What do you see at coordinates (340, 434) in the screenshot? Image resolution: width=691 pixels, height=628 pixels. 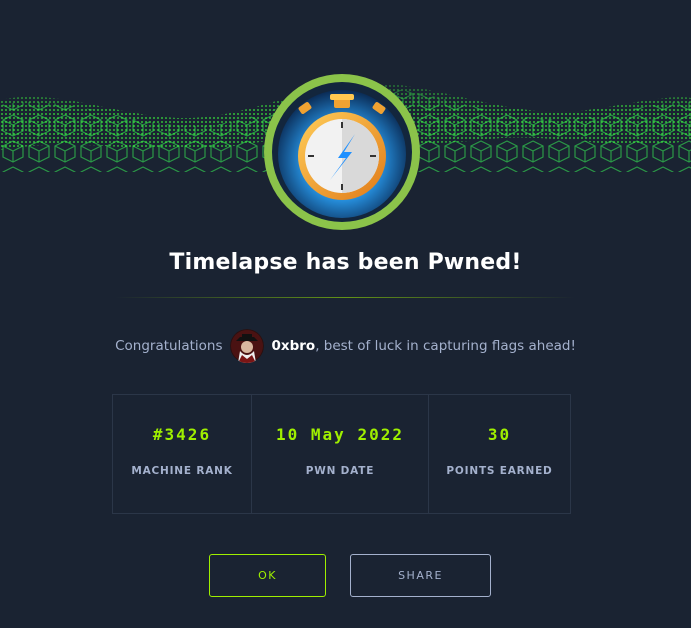 I see `stat-value: 10 May 2022` at bounding box center [340, 434].